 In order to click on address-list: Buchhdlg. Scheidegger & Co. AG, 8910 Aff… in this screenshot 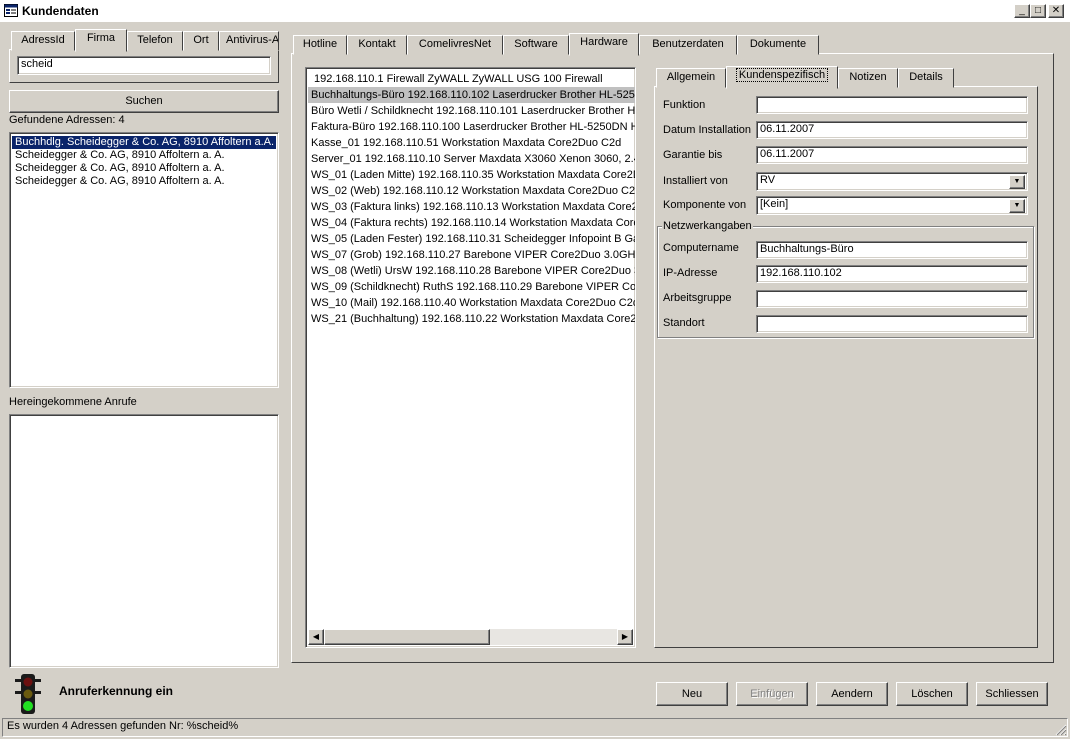, I will do `click(144, 260)`.